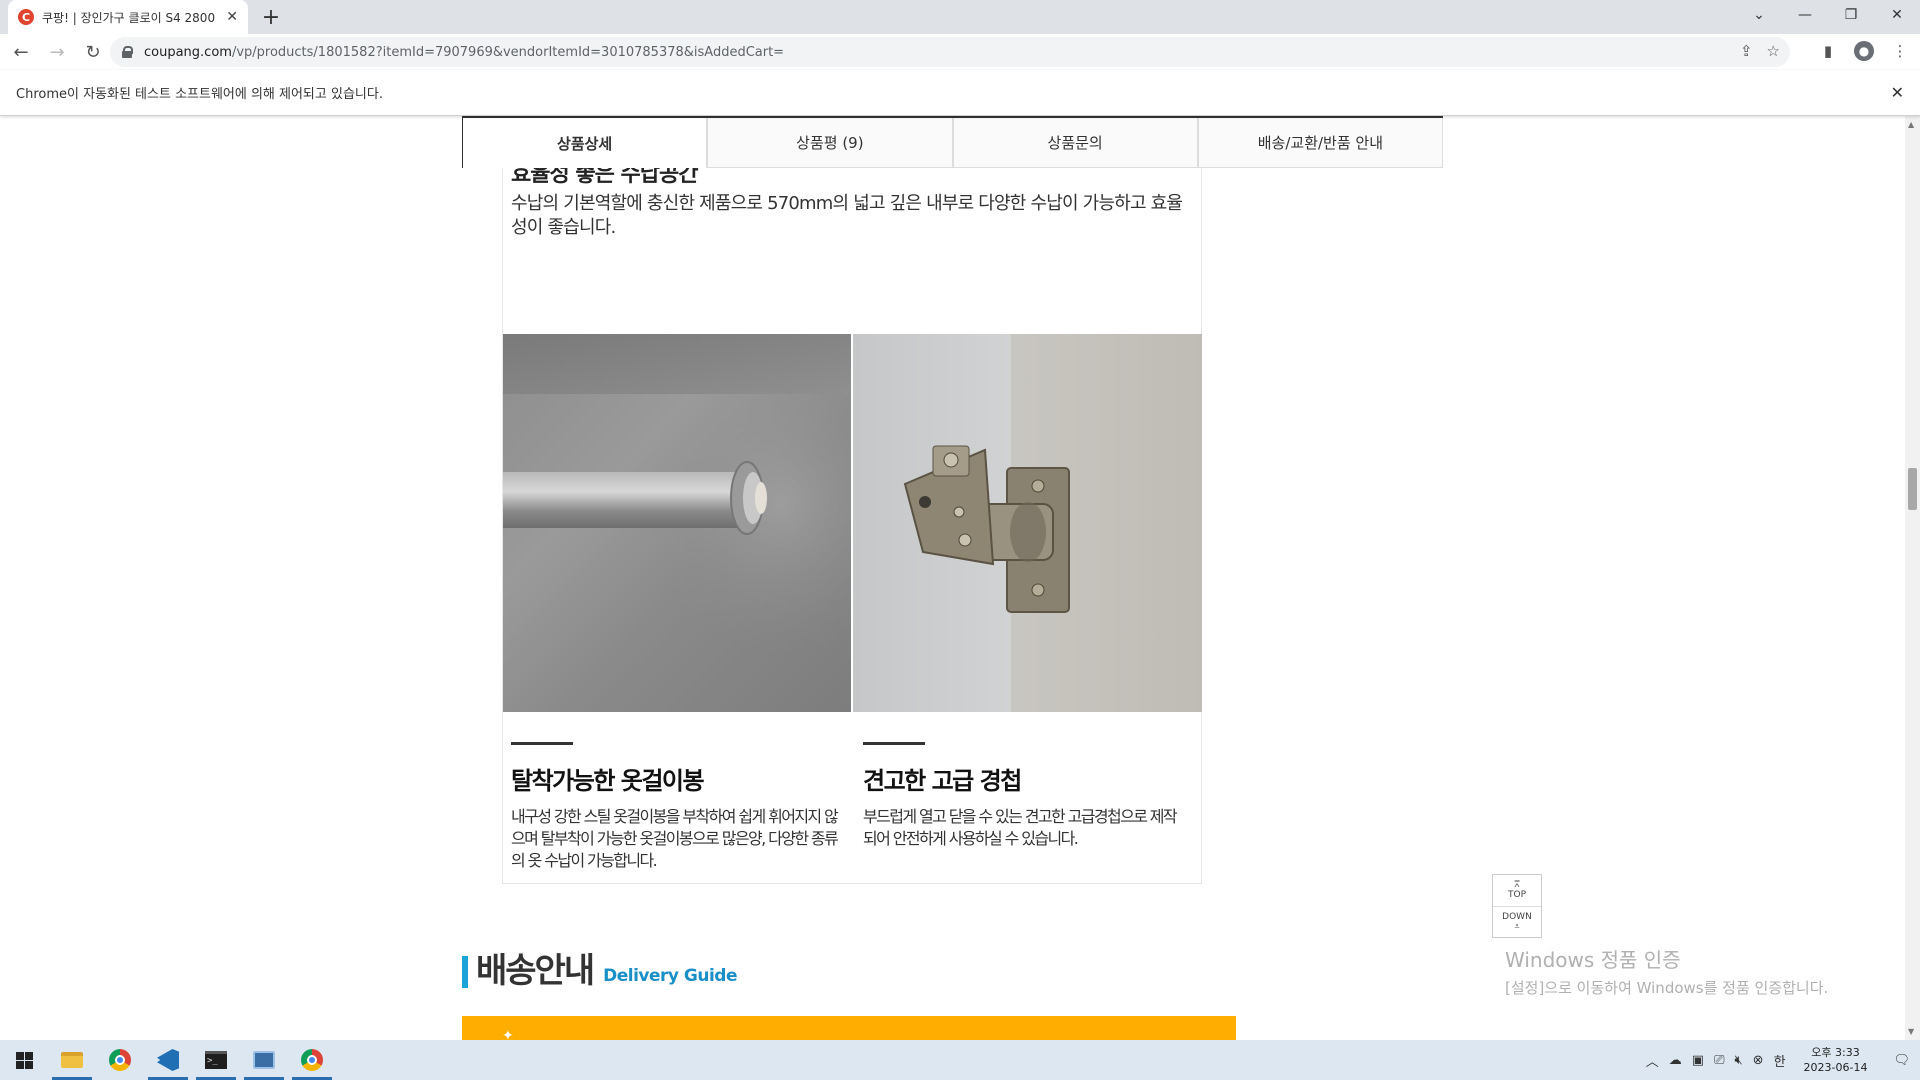  Describe the element at coordinates (1517, 885) in the screenshot. I see `arrow-up-icon: ⩞` at that location.